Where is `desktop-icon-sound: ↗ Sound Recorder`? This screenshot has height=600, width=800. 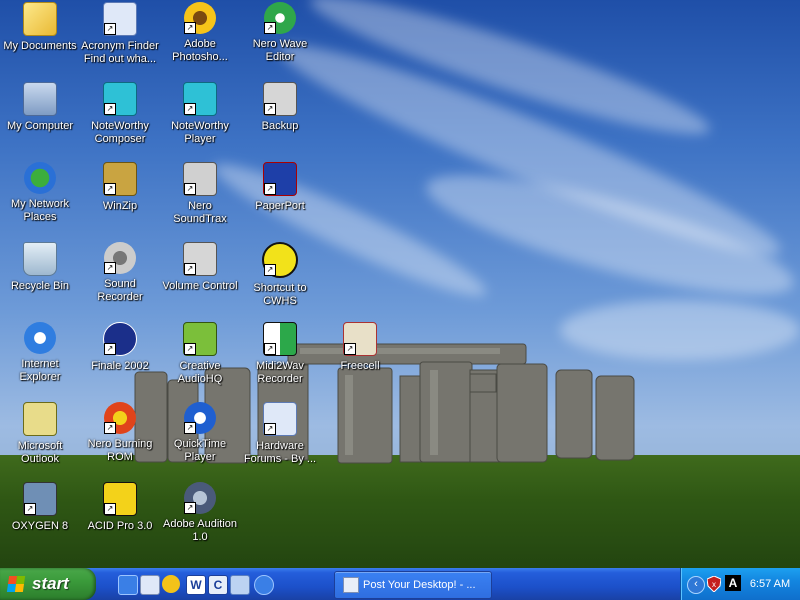
desktop-icon-sound: ↗ Sound Recorder is located at coordinates (120, 280).